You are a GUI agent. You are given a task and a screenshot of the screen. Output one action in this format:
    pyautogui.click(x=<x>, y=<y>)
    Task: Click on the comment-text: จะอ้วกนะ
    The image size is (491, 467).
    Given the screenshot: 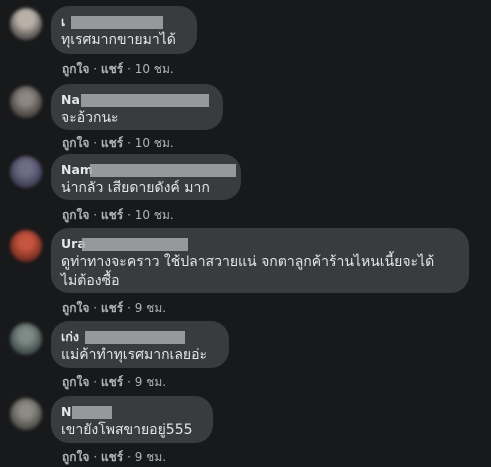 What is the action you would take?
    pyautogui.click(x=90, y=118)
    